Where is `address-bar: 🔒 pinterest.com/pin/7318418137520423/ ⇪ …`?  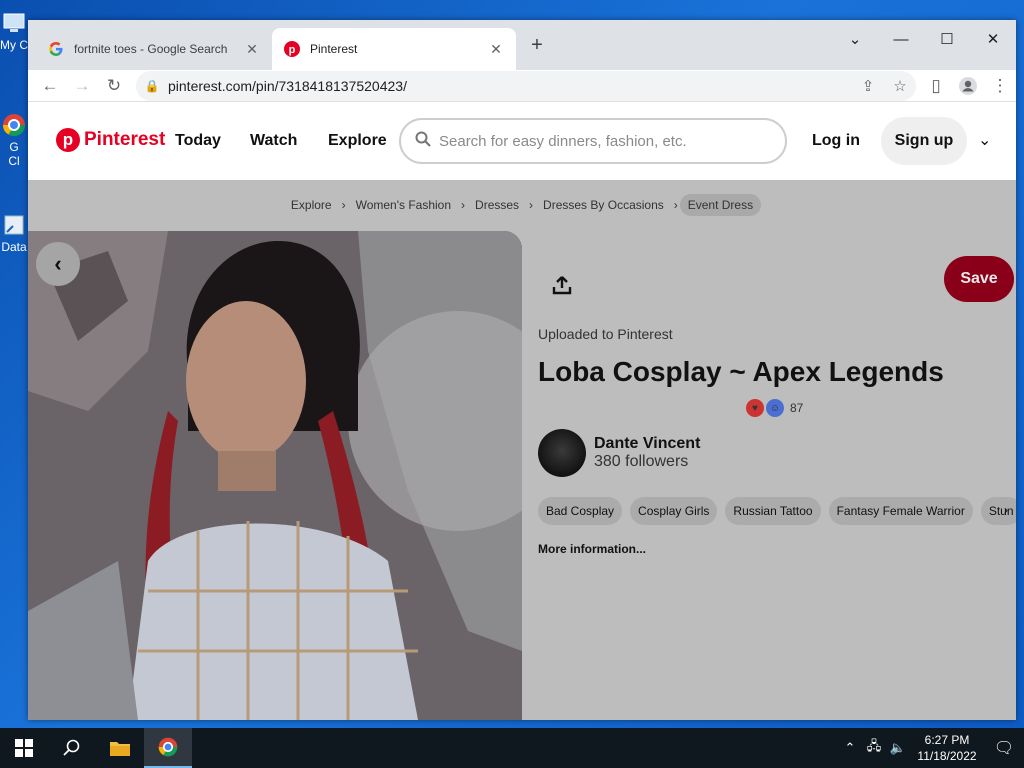
address-bar: 🔒 pinterest.com/pin/7318418137520423/ ⇪ … is located at coordinates (526, 86).